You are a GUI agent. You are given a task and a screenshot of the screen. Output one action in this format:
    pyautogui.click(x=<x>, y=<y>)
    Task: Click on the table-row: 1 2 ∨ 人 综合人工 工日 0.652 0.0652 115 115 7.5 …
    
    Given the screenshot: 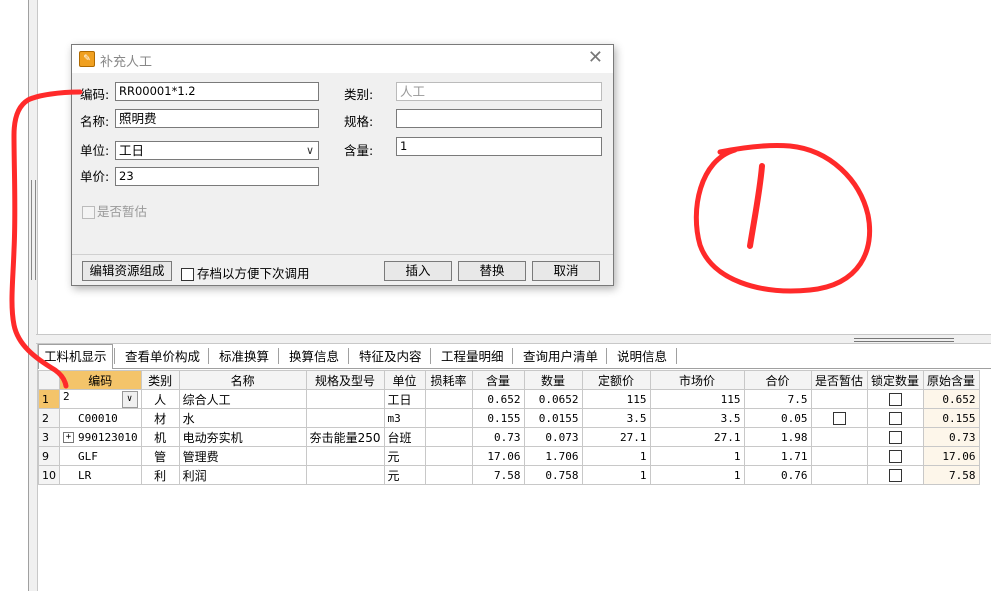 What is the action you would take?
    pyautogui.click(x=509, y=399)
    